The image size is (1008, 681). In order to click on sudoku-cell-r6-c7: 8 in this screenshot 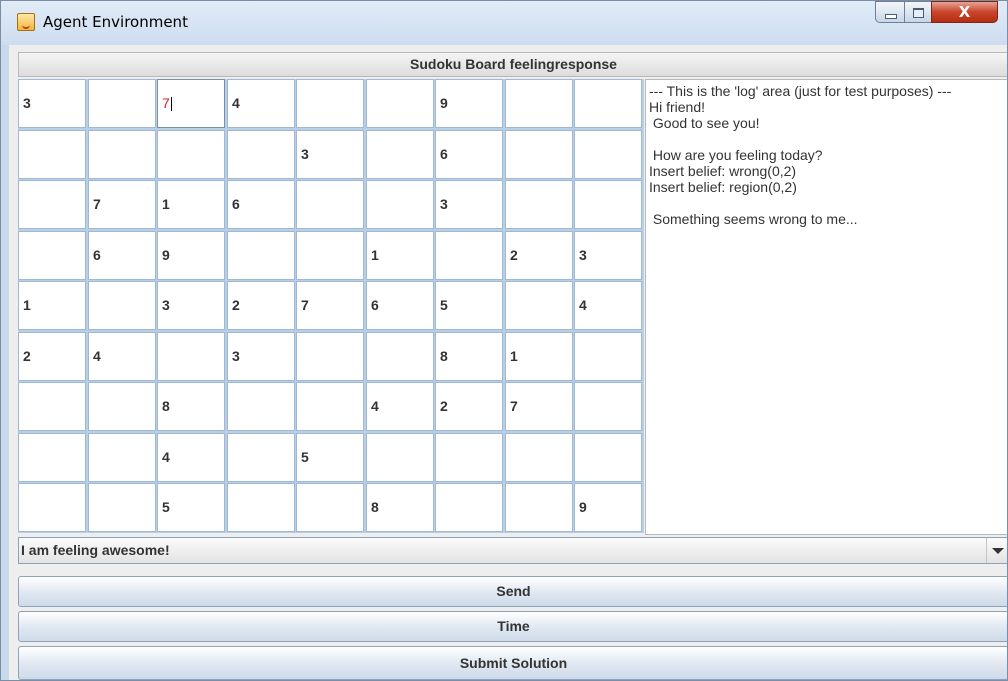, I will do `click(469, 356)`.